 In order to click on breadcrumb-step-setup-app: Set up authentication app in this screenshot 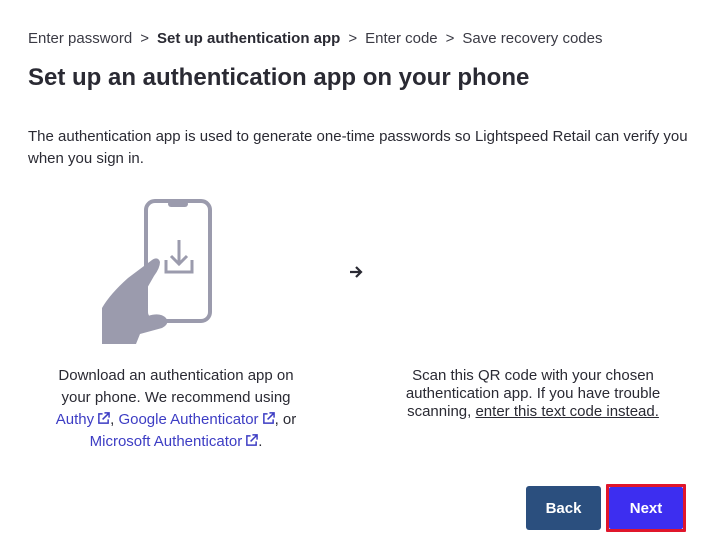, I will do `click(248, 38)`.